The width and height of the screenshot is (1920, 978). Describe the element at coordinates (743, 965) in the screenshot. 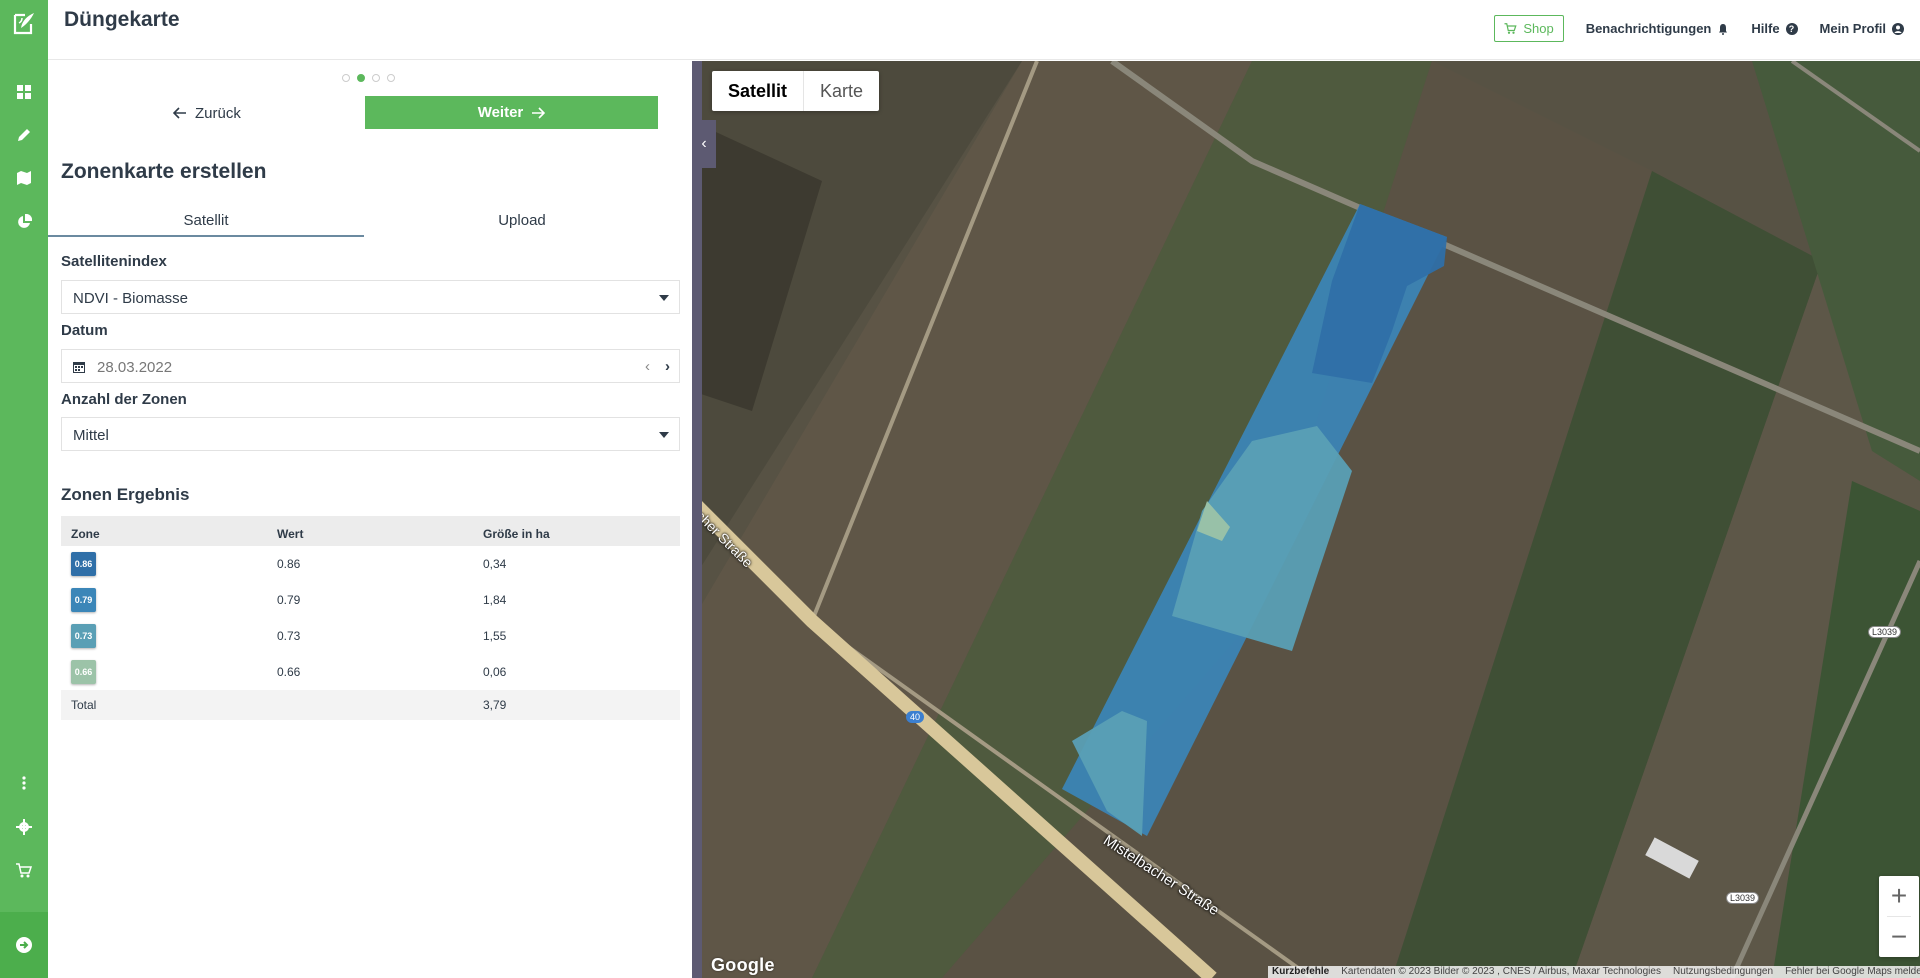

I see `google-logo: Google` at that location.